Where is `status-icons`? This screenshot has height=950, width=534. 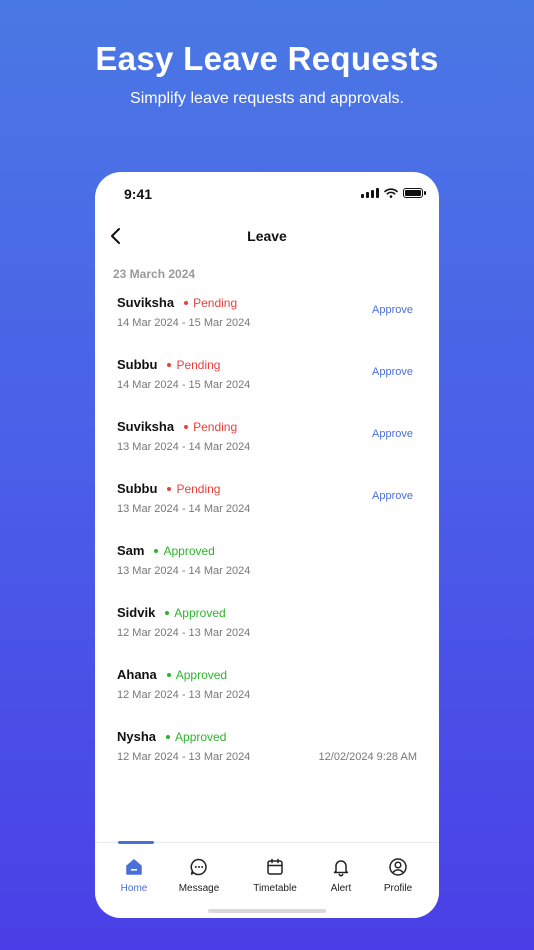 status-icons is located at coordinates (393, 193).